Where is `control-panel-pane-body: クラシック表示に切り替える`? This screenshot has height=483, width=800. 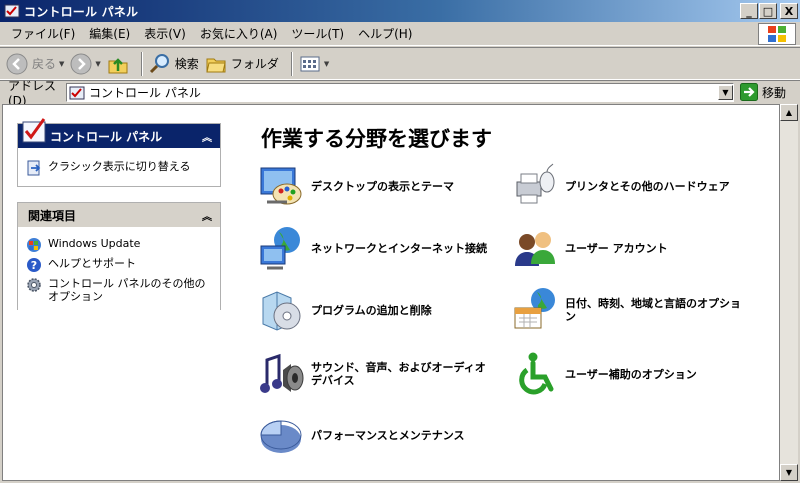 control-panel-pane-body: クラシック表示に切り替える is located at coordinates (119, 167).